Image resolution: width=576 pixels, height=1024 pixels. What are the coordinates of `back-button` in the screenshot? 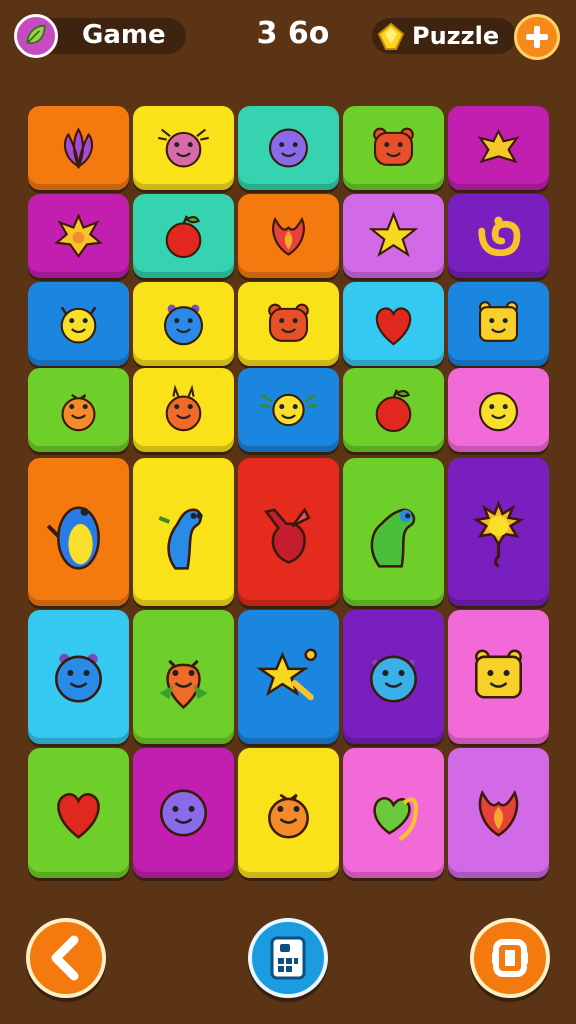 It's located at (66, 958).